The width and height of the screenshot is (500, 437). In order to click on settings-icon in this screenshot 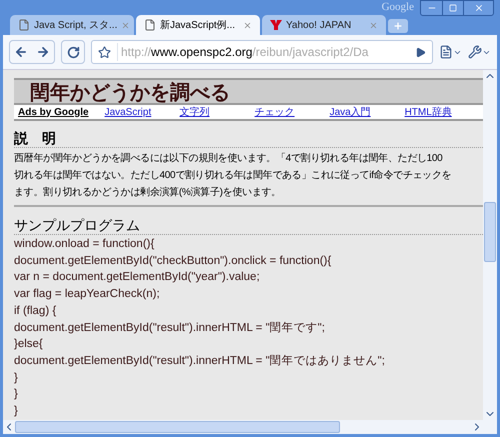, I will do `click(475, 52)`.